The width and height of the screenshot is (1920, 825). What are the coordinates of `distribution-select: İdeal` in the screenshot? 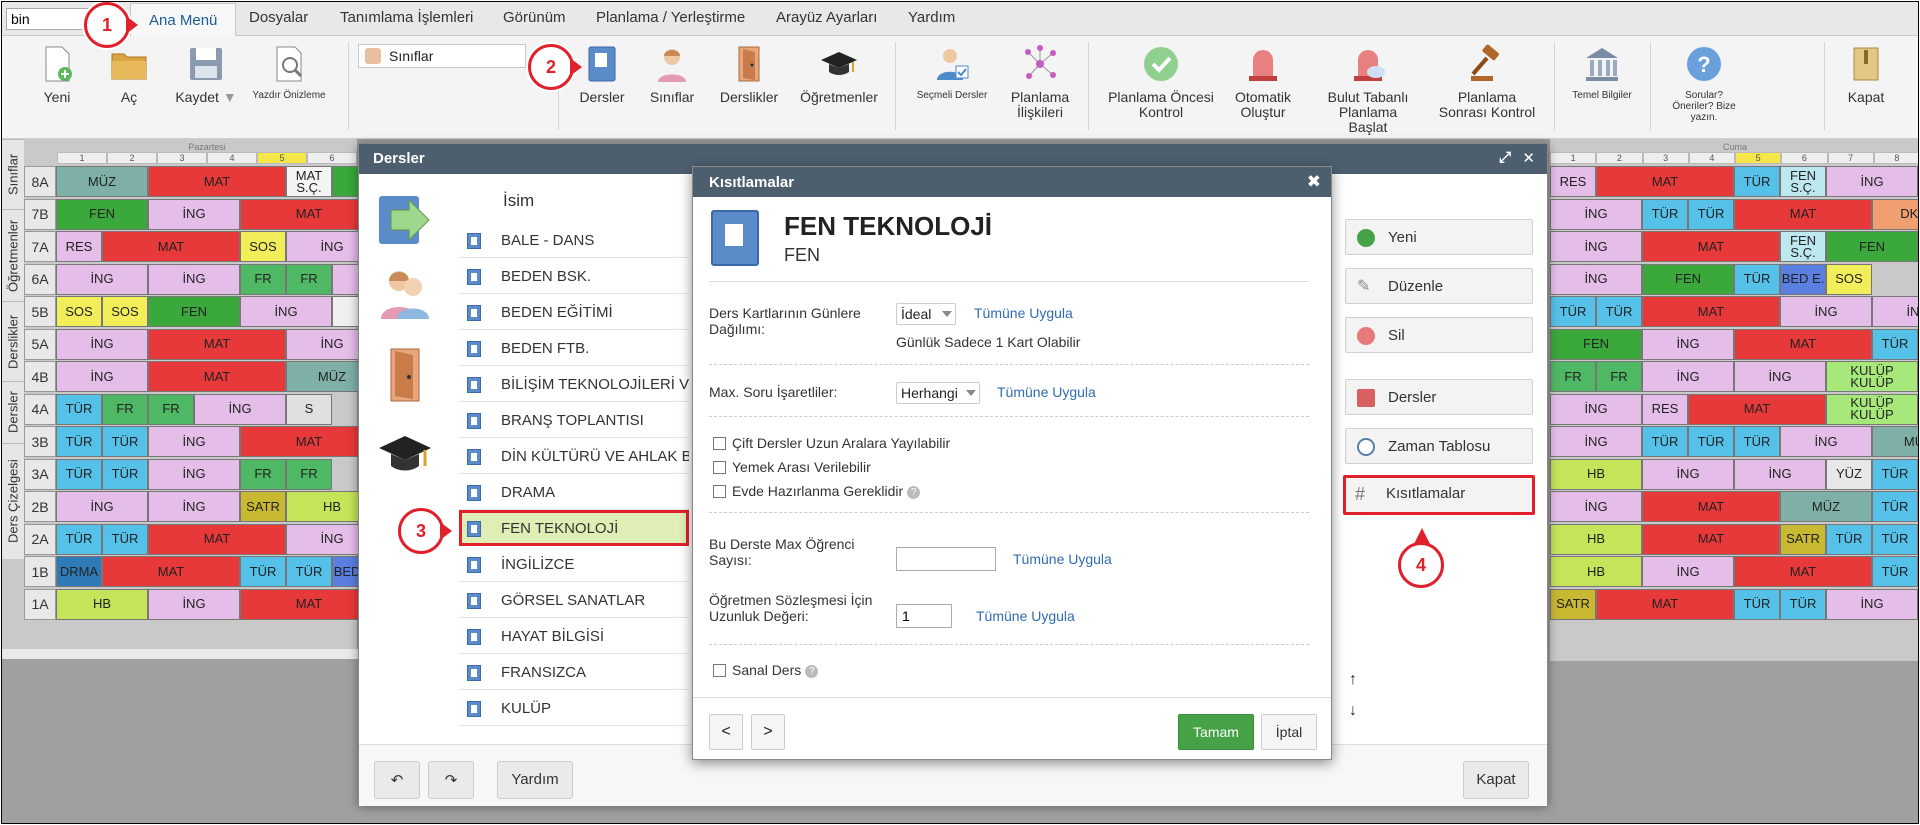 It's located at (926, 314).